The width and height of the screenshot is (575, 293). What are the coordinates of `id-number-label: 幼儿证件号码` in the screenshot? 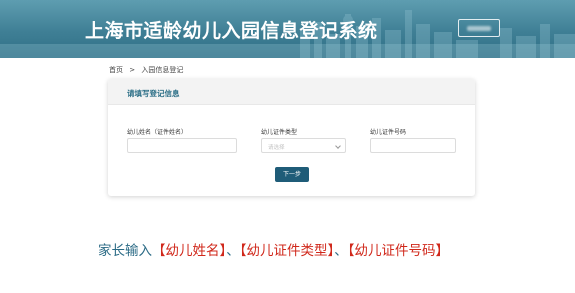 It's located at (388, 132).